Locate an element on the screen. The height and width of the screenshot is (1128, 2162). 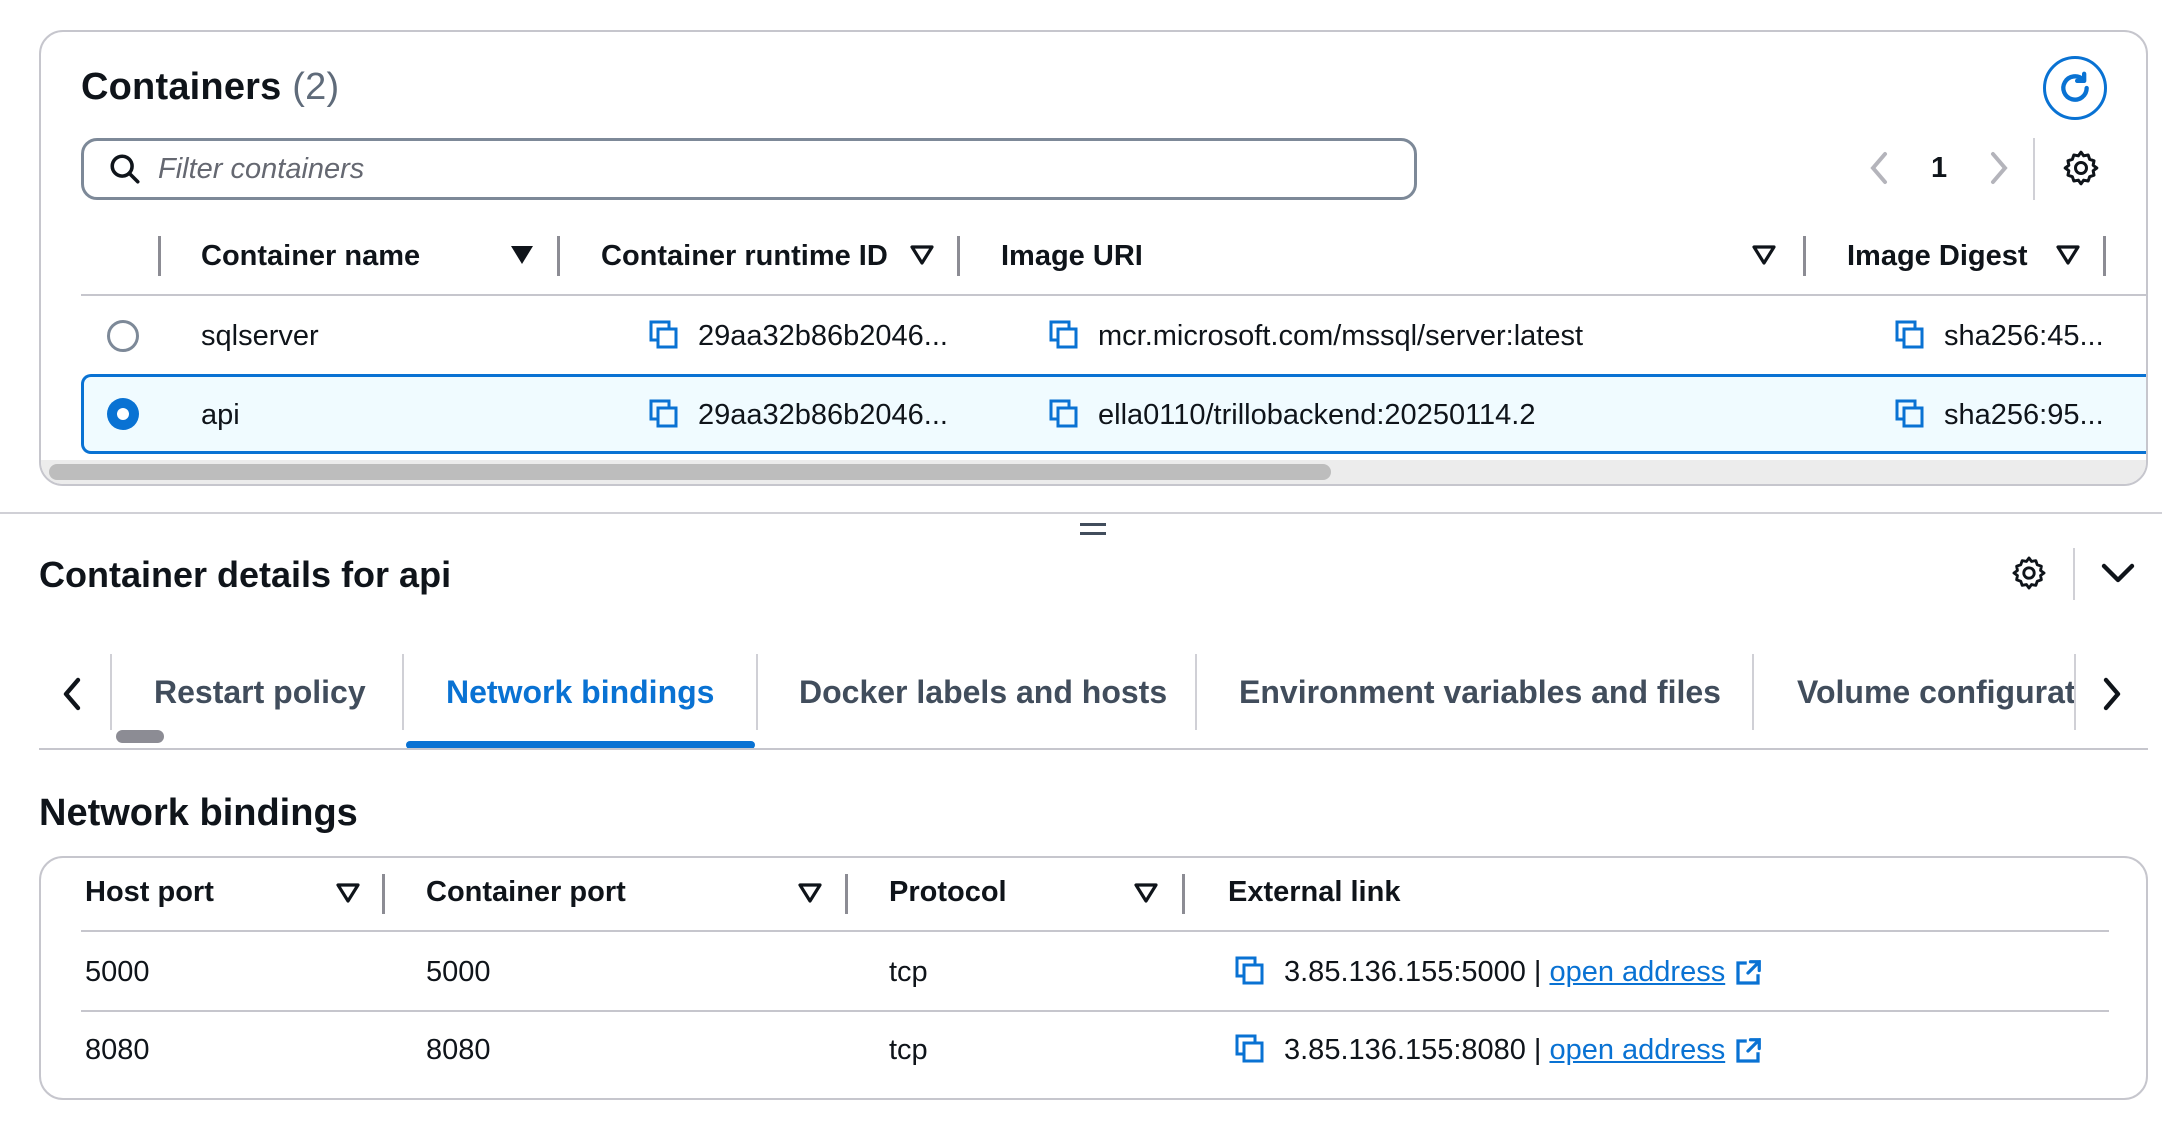
search-icon is located at coordinates (125, 169).